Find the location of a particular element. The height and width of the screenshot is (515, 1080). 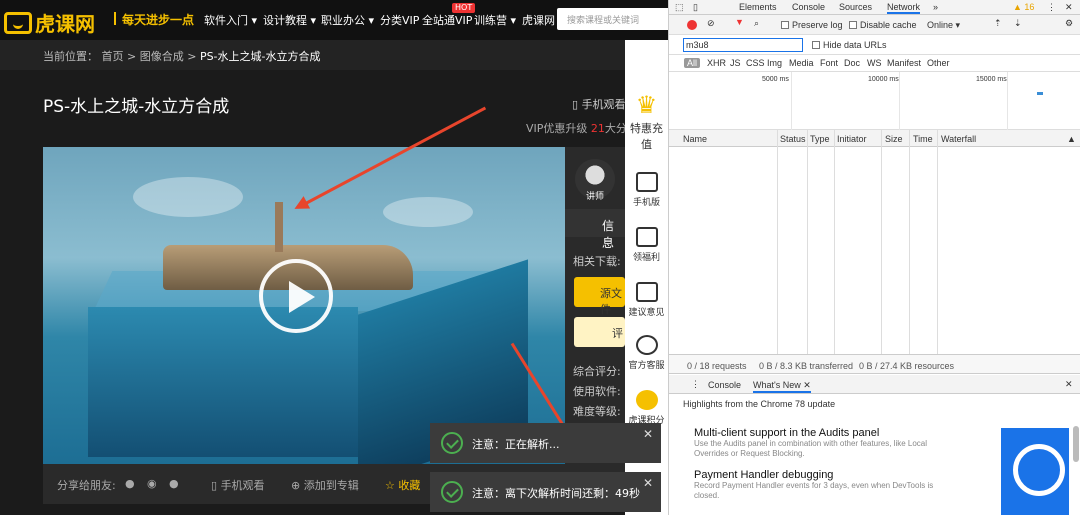

tab-network: Network is located at coordinates (904, 8).